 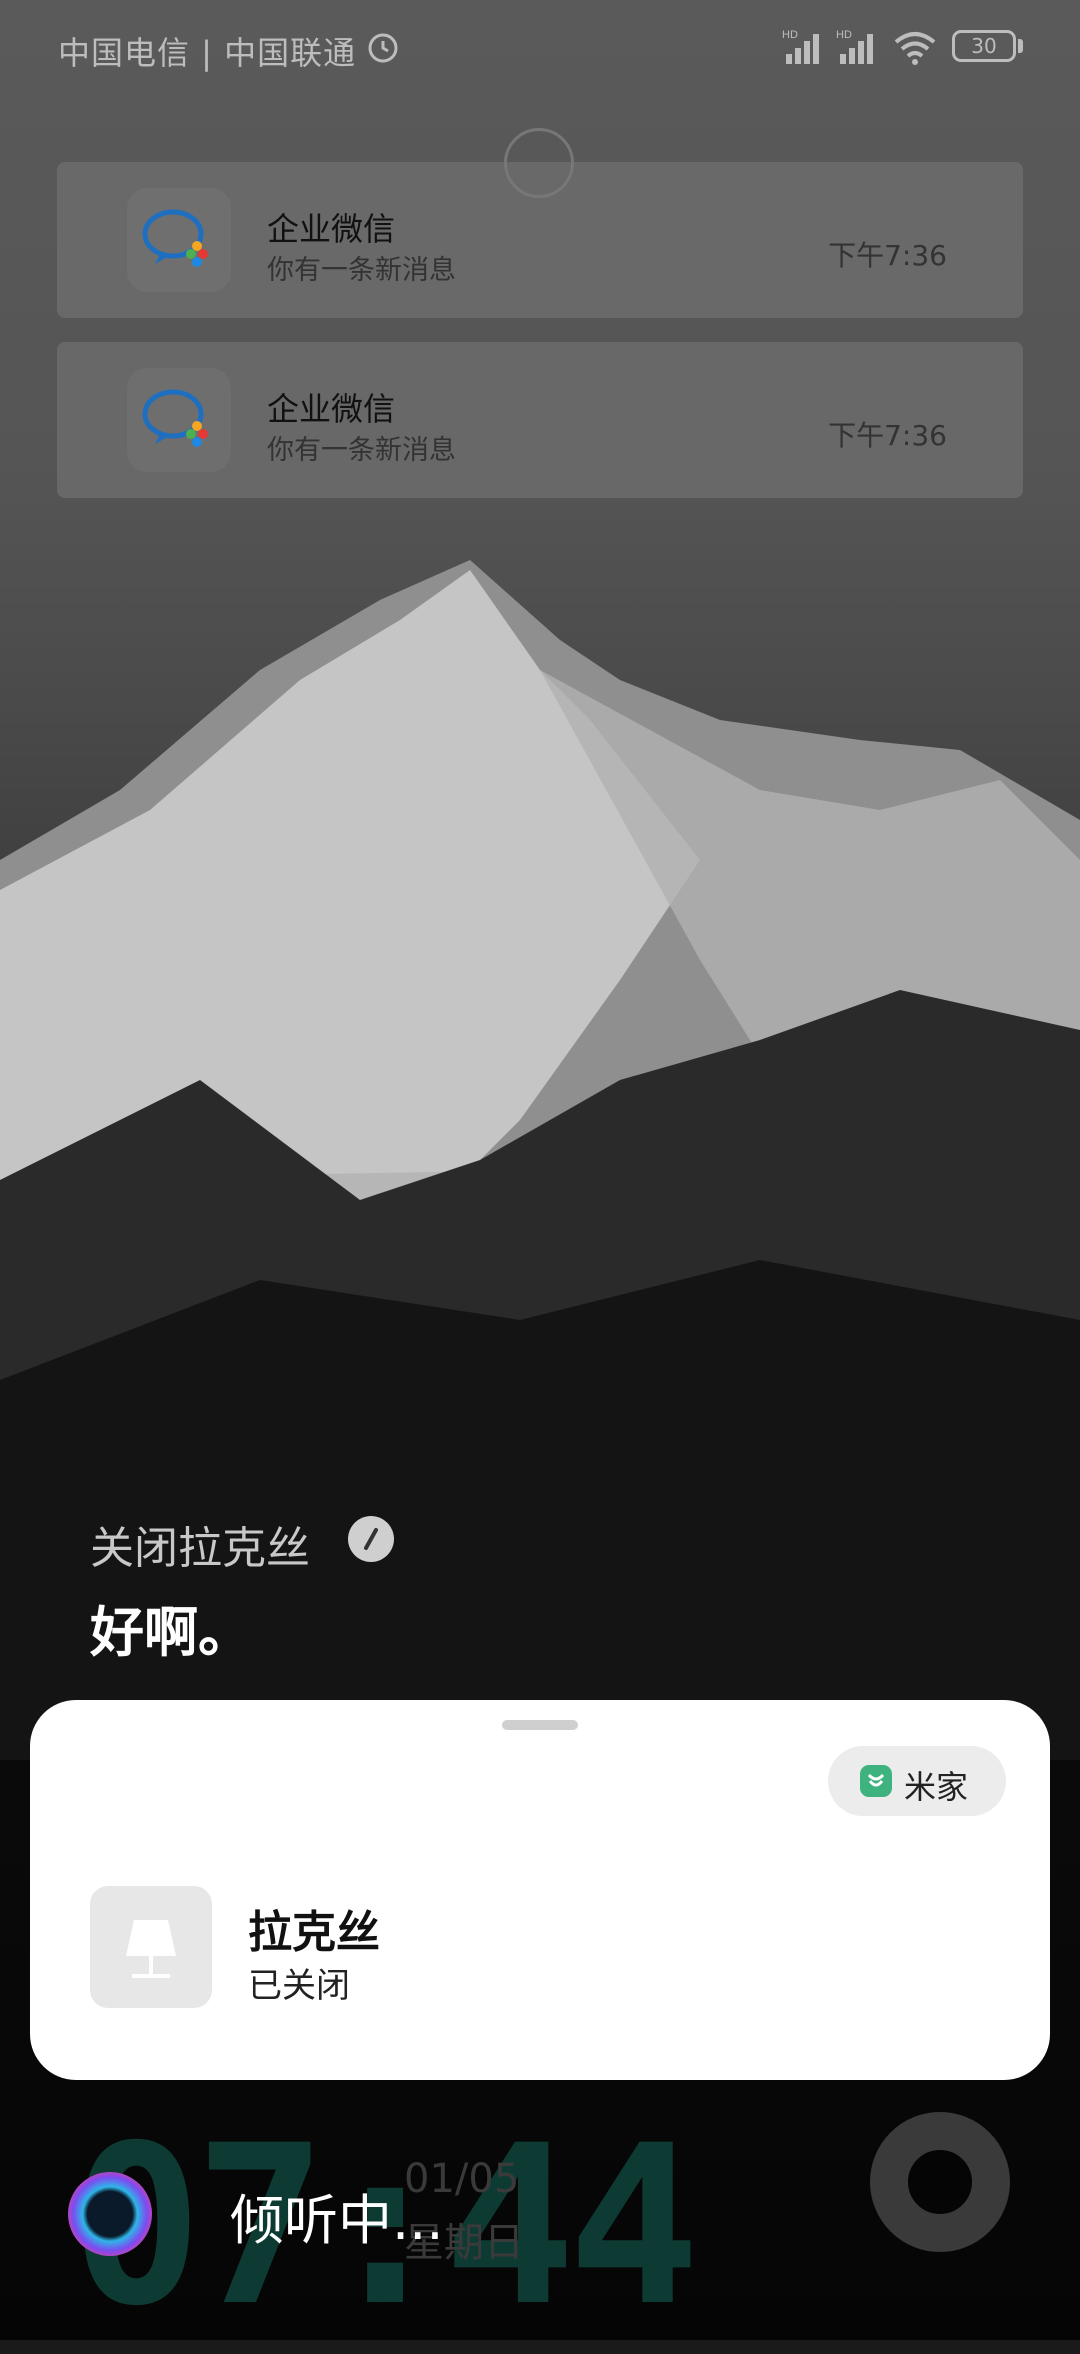 What do you see at coordinates (800, 46) in the screenshot?
I see `signal-hd-1-icon: HD` at bounding box center [800, 46].